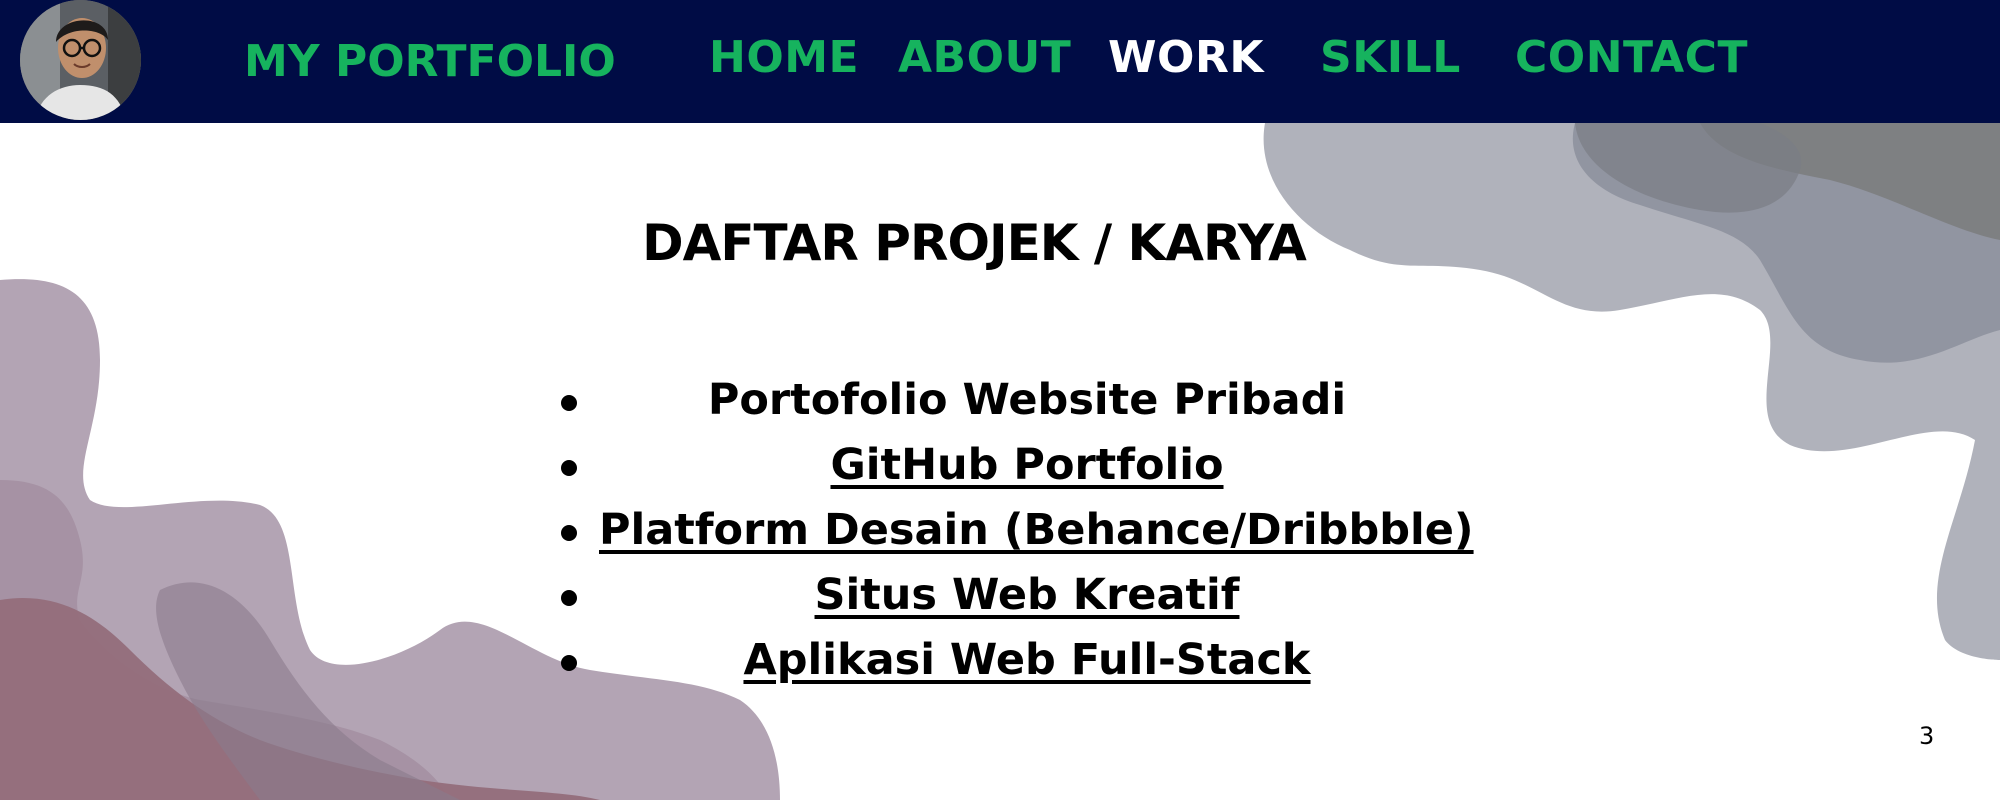  What do you see at coordinates (1027, 595) in the screenshot?
I see `project-link-creative-site: Situs Web Kreatif` at bounding box center [1027, 595].